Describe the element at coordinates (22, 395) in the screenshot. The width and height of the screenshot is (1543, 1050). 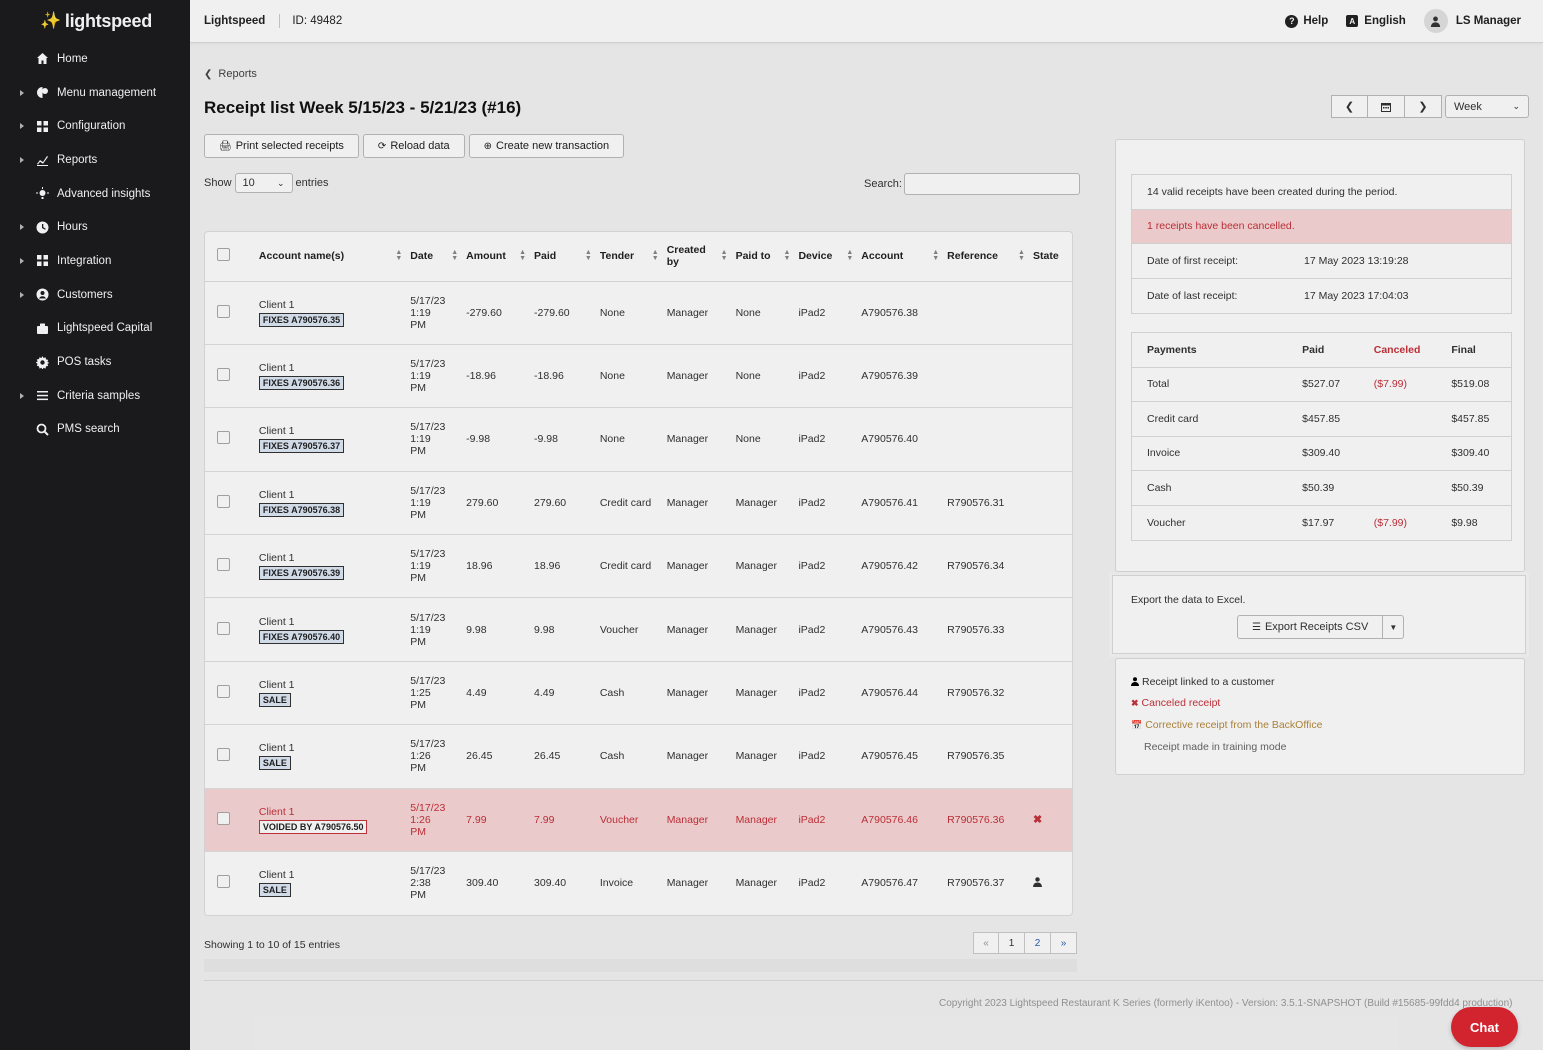
I see `expand-caret-icon` at that location.